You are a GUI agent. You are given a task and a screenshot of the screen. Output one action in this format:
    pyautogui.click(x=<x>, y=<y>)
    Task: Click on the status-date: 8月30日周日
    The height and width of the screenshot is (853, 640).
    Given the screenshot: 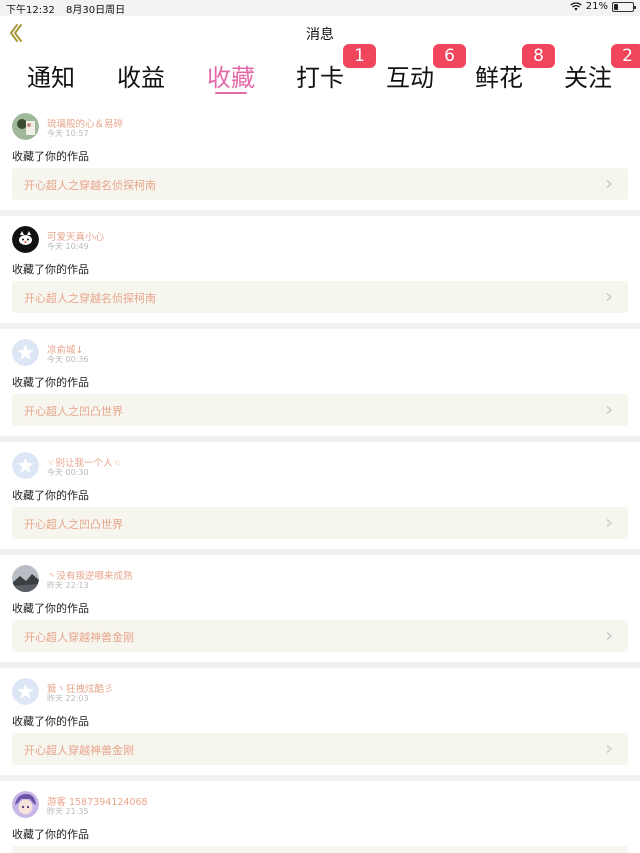 What is the action you would take?
    pyautogui.click(x=96, y=10)
    